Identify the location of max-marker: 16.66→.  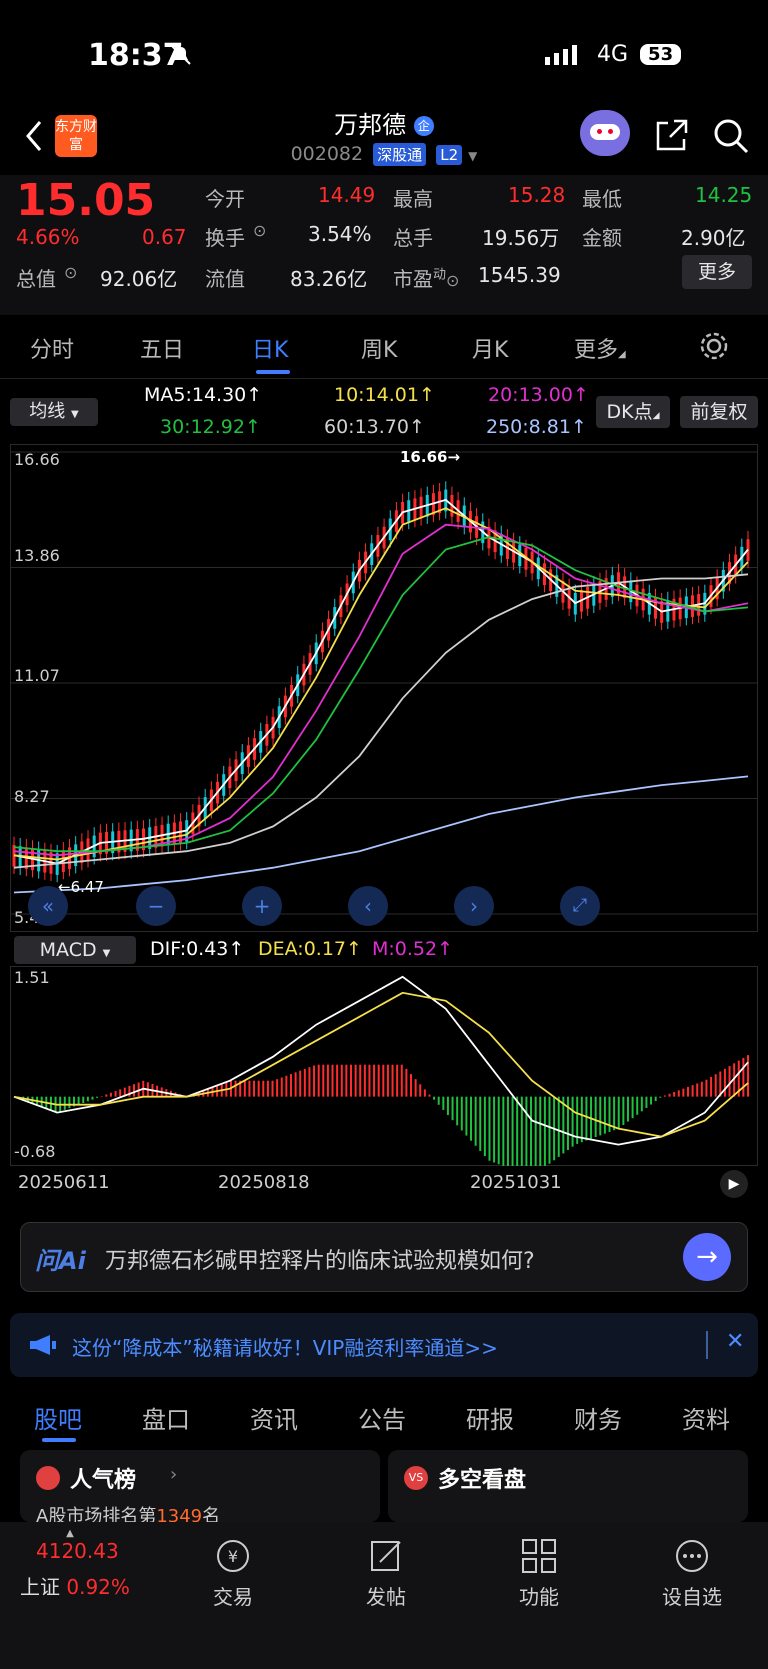
(430, 457).